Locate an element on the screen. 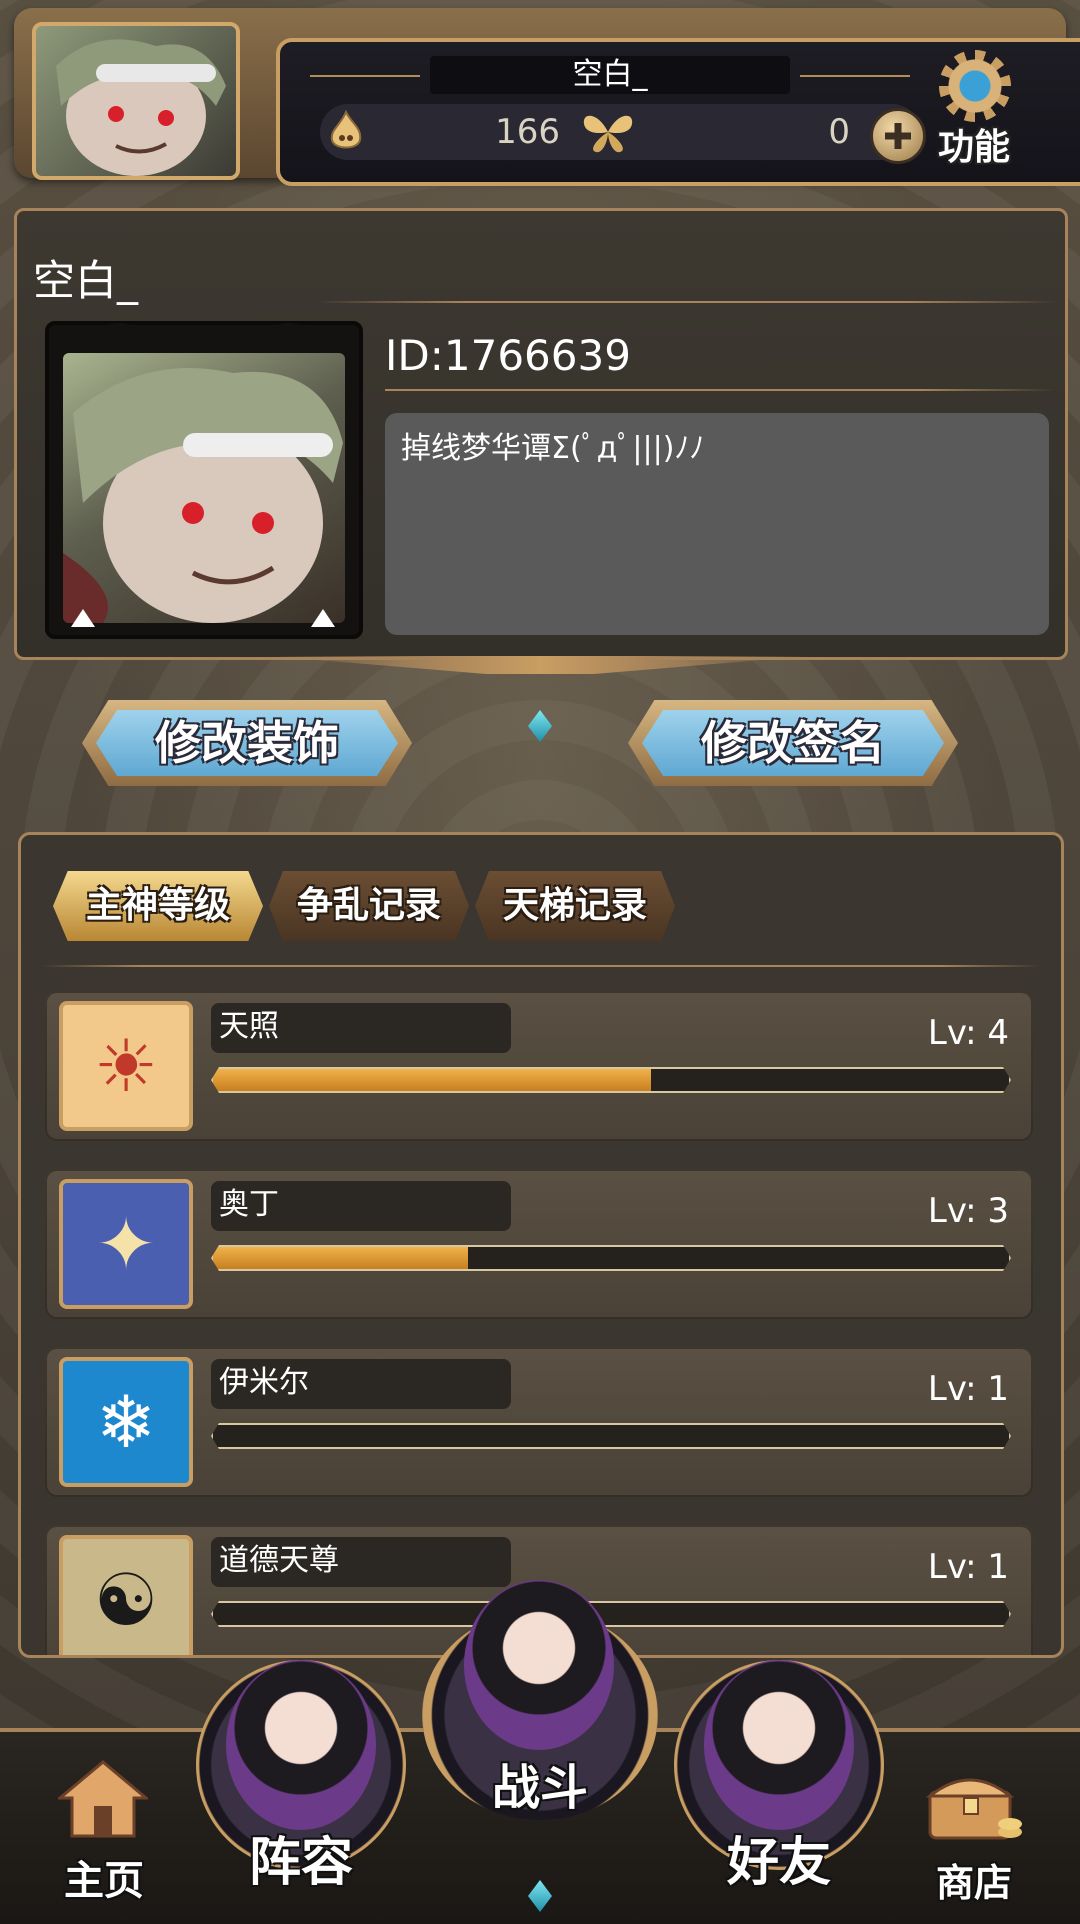 This screenshot has width=1080, height=1924. edit-signature-label: 修改签名 is located at coordinates (793, 743).